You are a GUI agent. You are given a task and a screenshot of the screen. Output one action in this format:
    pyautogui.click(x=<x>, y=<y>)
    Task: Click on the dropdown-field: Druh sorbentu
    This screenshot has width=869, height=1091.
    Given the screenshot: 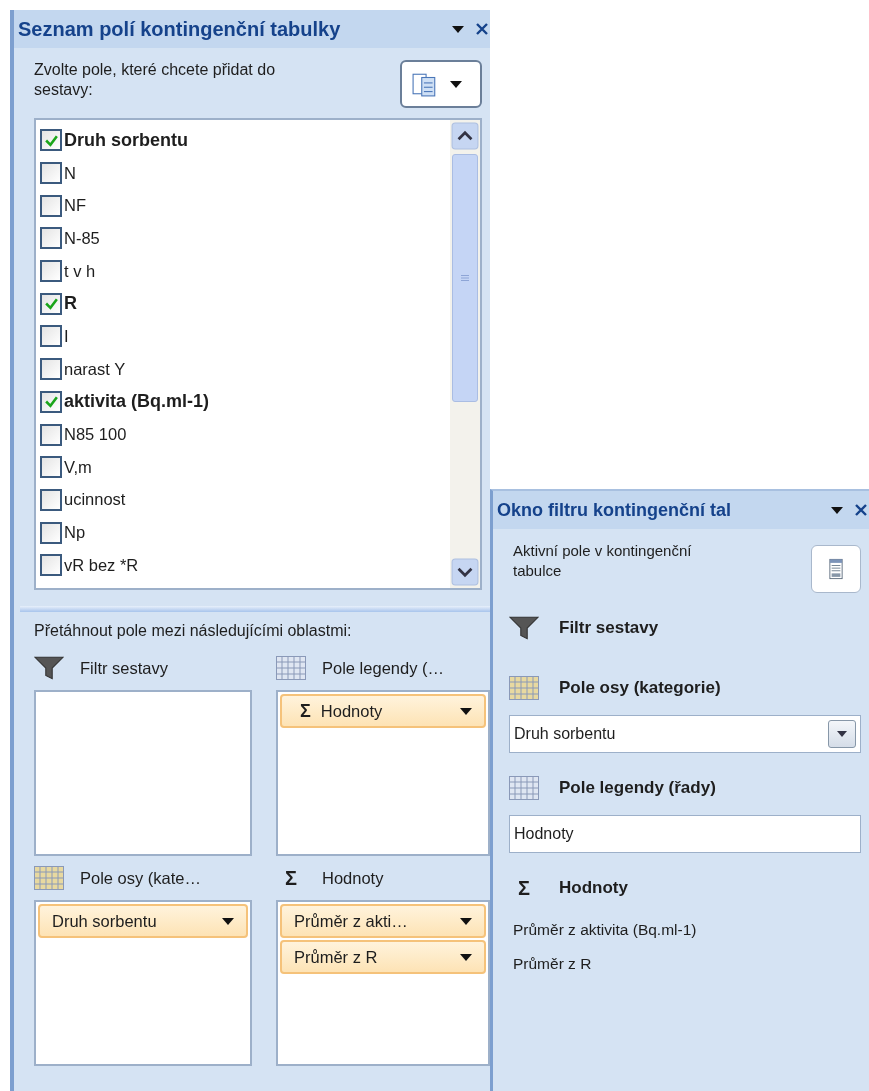 What is the action you would take?
    pyautogui.click(x=685, y=734)
    